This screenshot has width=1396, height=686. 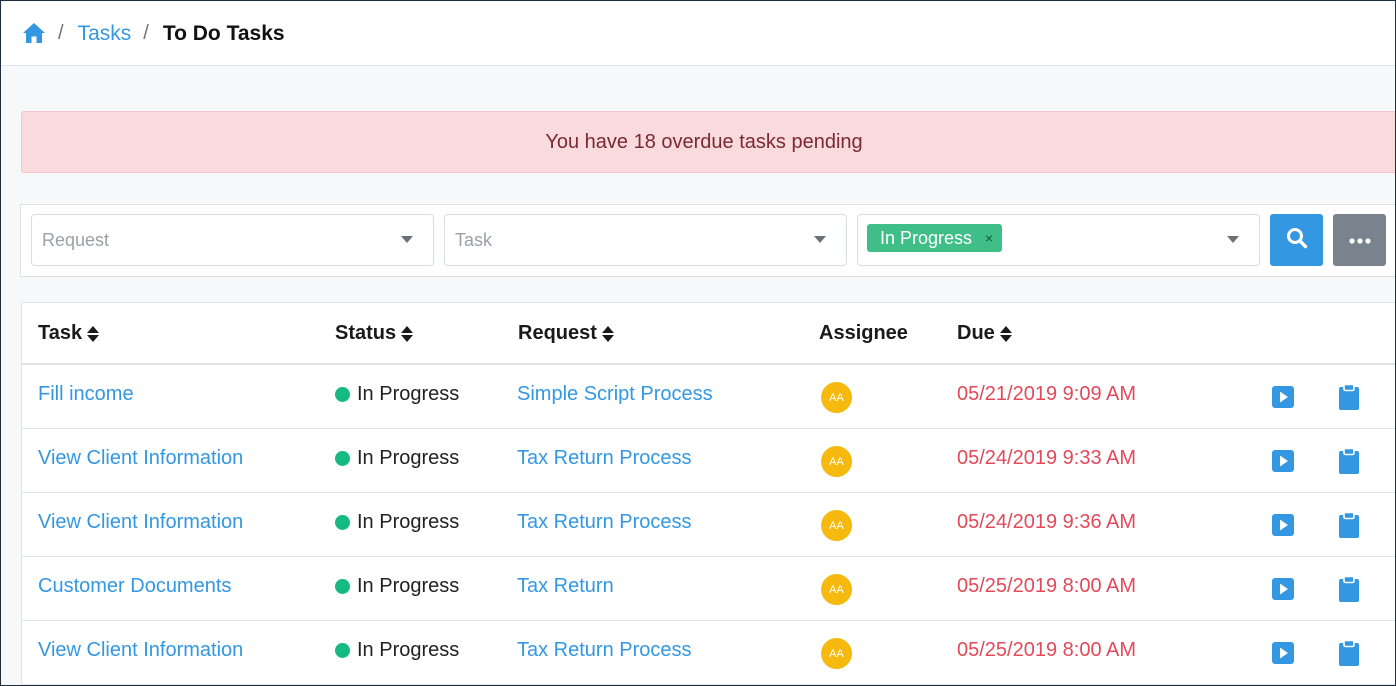 I want to click on column-header-status: Status, so click(x=374, y=333).